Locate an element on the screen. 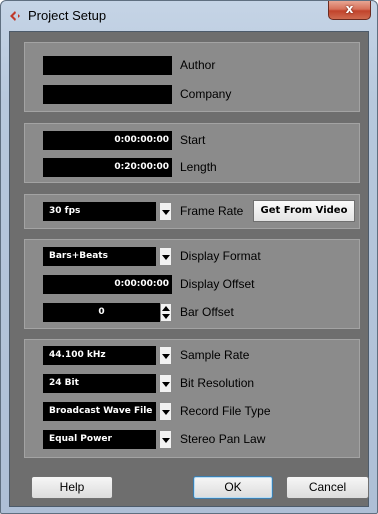 The image size is (378, 514). stereo-pan-law-label: Stereo Pan Law is located at coordinates (223, 439).